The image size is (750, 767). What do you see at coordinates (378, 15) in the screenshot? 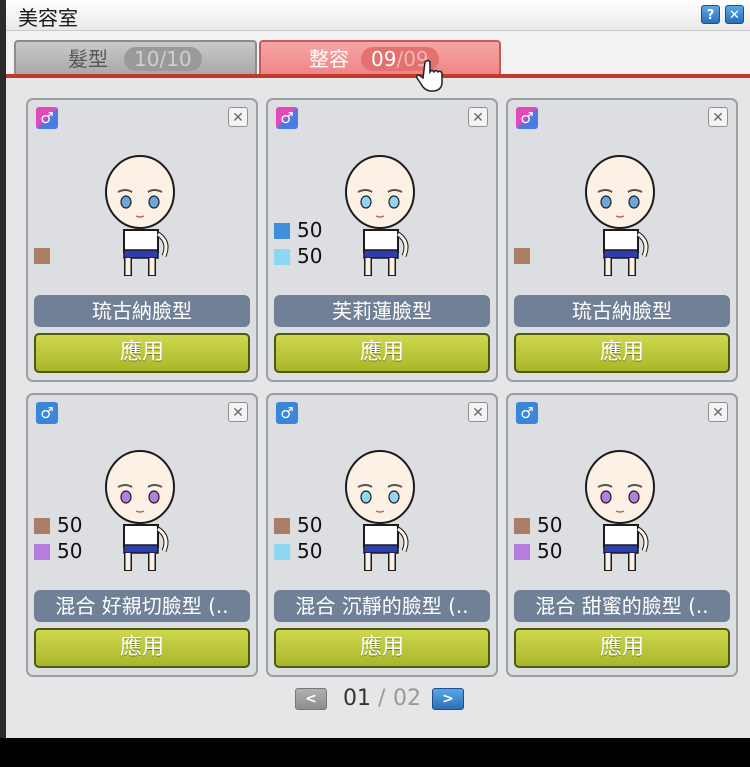
I see `title-bar: 美容室 ? ✕` at bounding box center [378, 15].